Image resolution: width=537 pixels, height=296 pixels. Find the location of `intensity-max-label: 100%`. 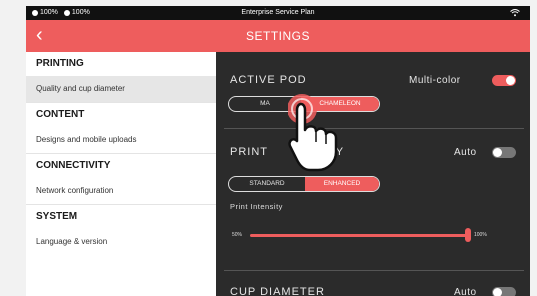

intensity-max-label: 100% is located at coordinates (480, 235).